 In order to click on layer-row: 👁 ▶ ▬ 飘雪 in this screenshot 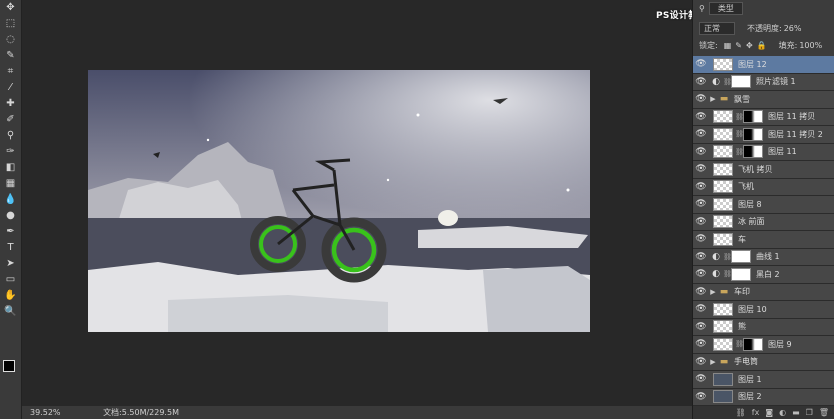, I will do `click(763, 100)`.